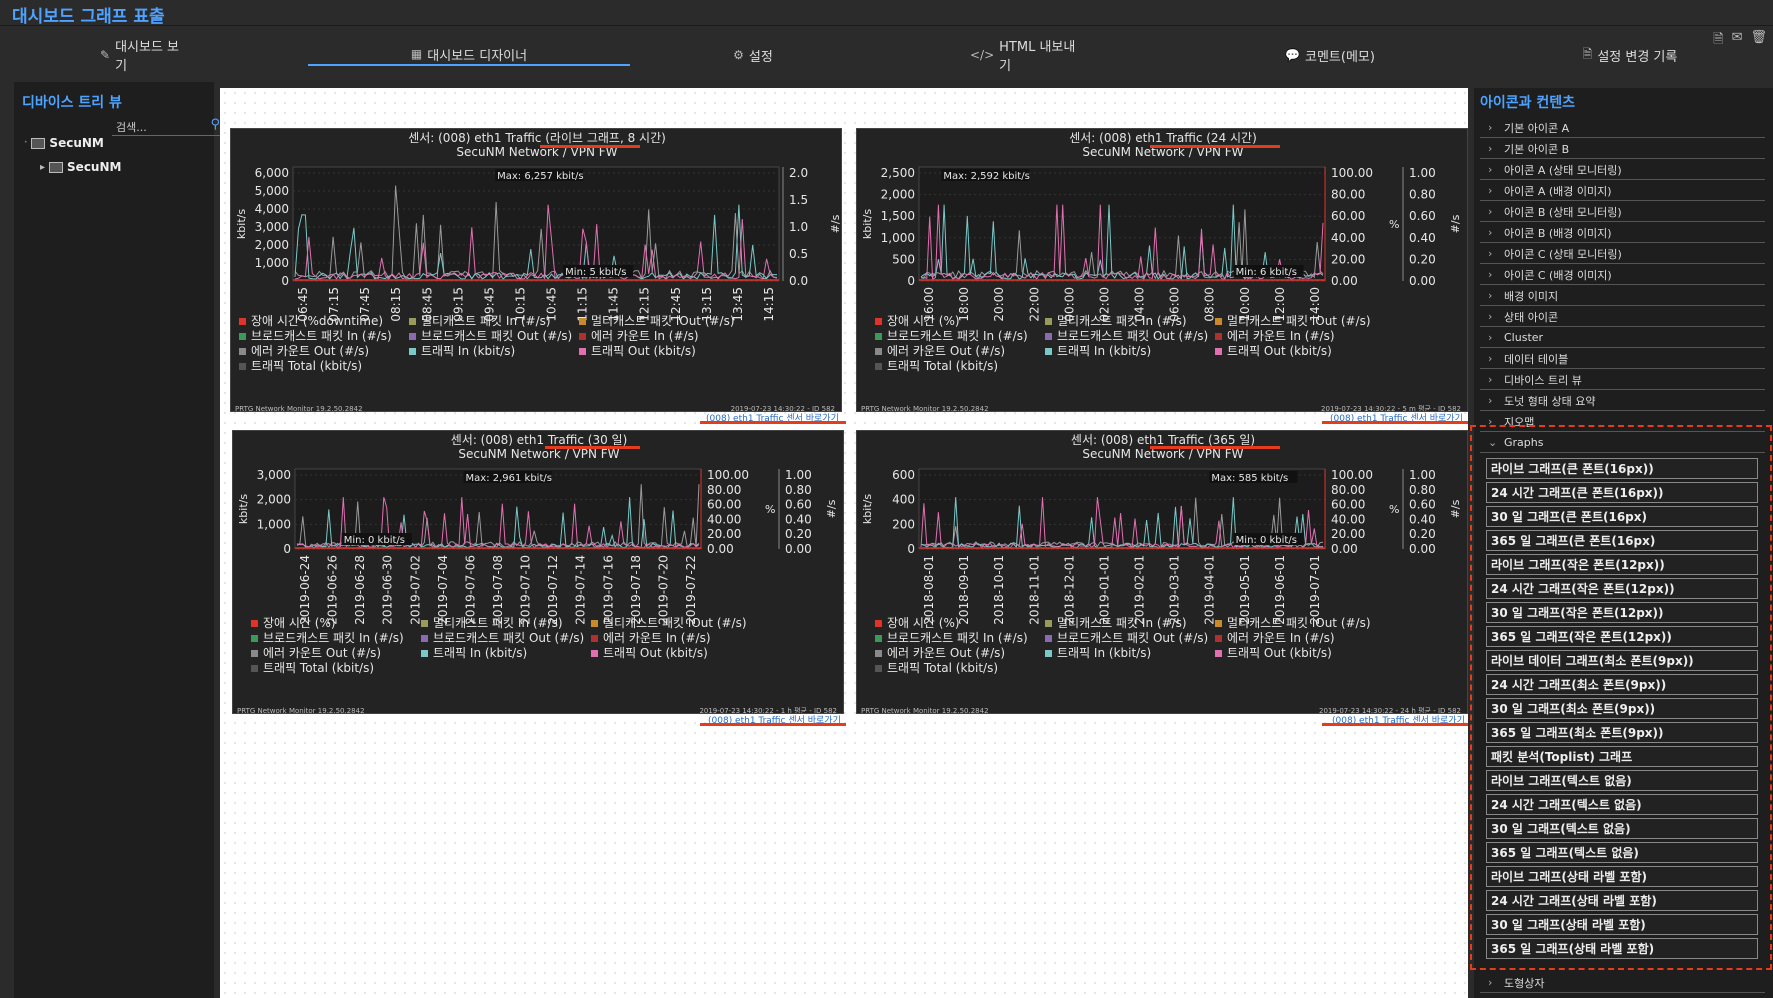  What do you see at coordinates (1622, 191) in the screenshot?
I see `accordion-section: › 아이콘 A (배경 이미지)` at bounding box center [1622, 191].